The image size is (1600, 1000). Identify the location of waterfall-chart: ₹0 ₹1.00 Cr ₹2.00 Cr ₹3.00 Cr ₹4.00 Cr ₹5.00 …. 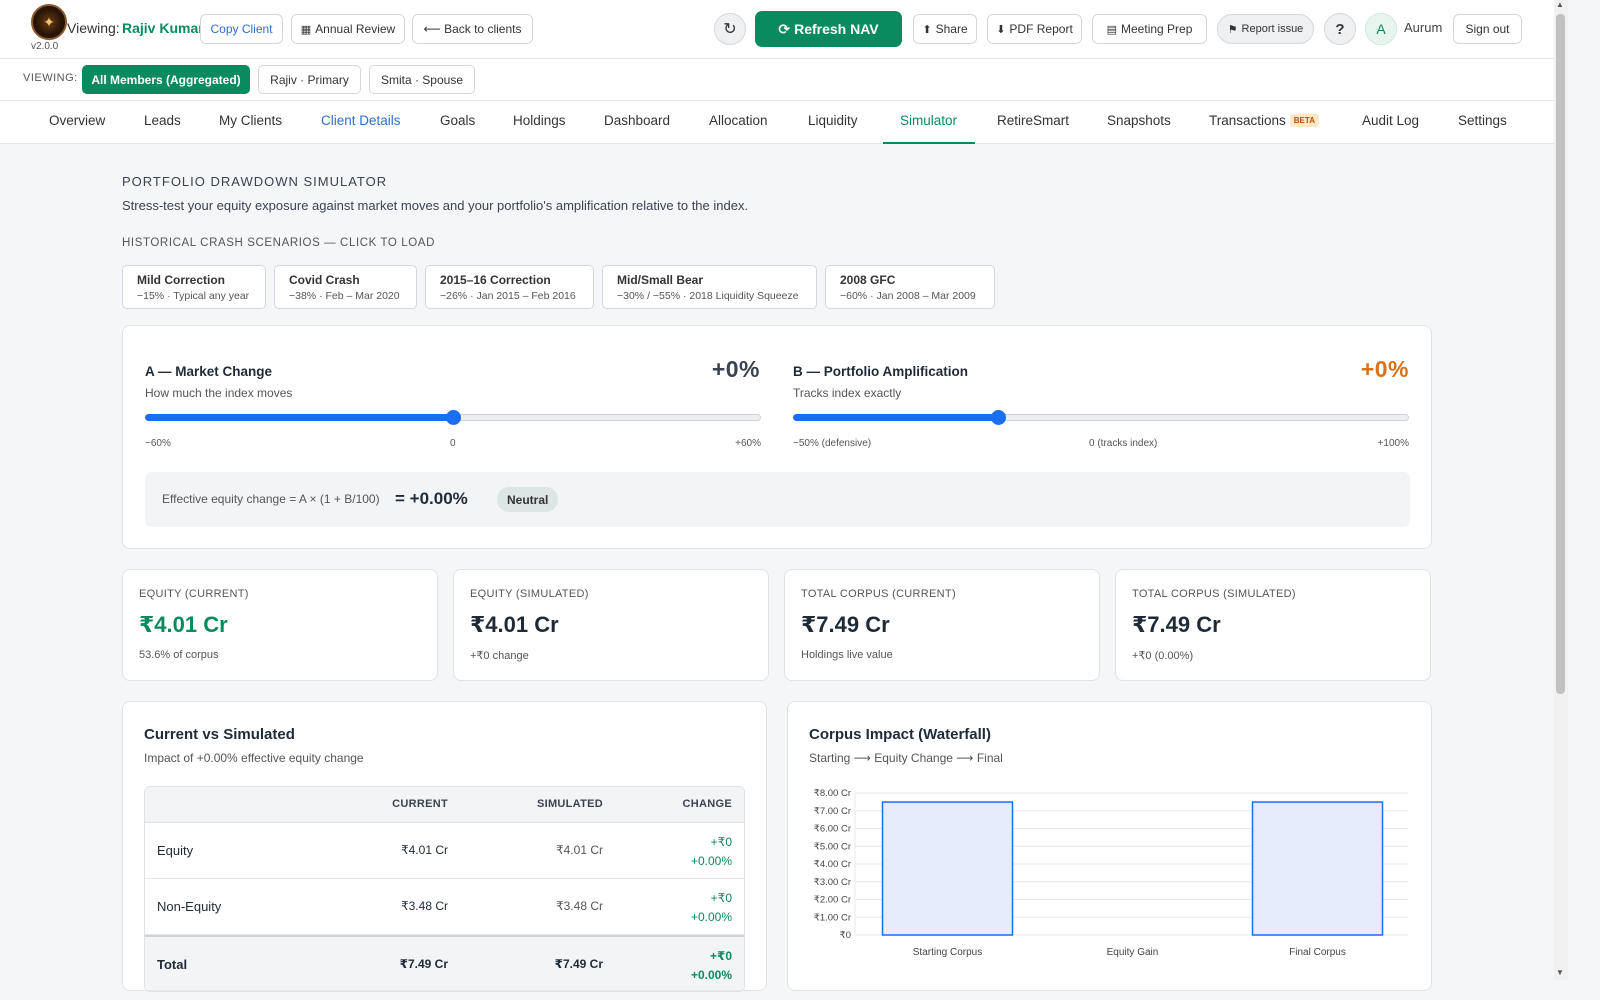
(1111, 873).